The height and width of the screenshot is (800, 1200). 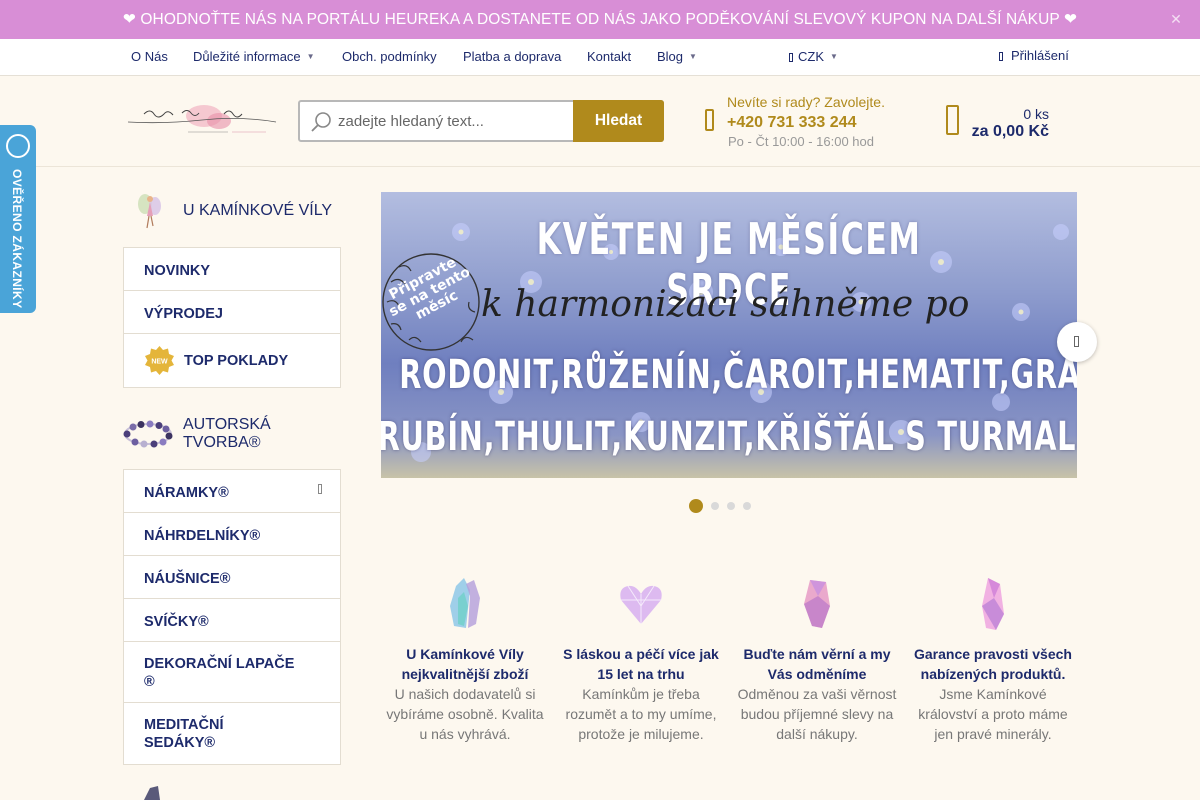 What do you see at coordinates (232, 733) in the screenshot?
I see `sidebar-item-meditacni-sedaky: MEDITAČNÍ SEDÁKY®` at bounding box center [232, 733].